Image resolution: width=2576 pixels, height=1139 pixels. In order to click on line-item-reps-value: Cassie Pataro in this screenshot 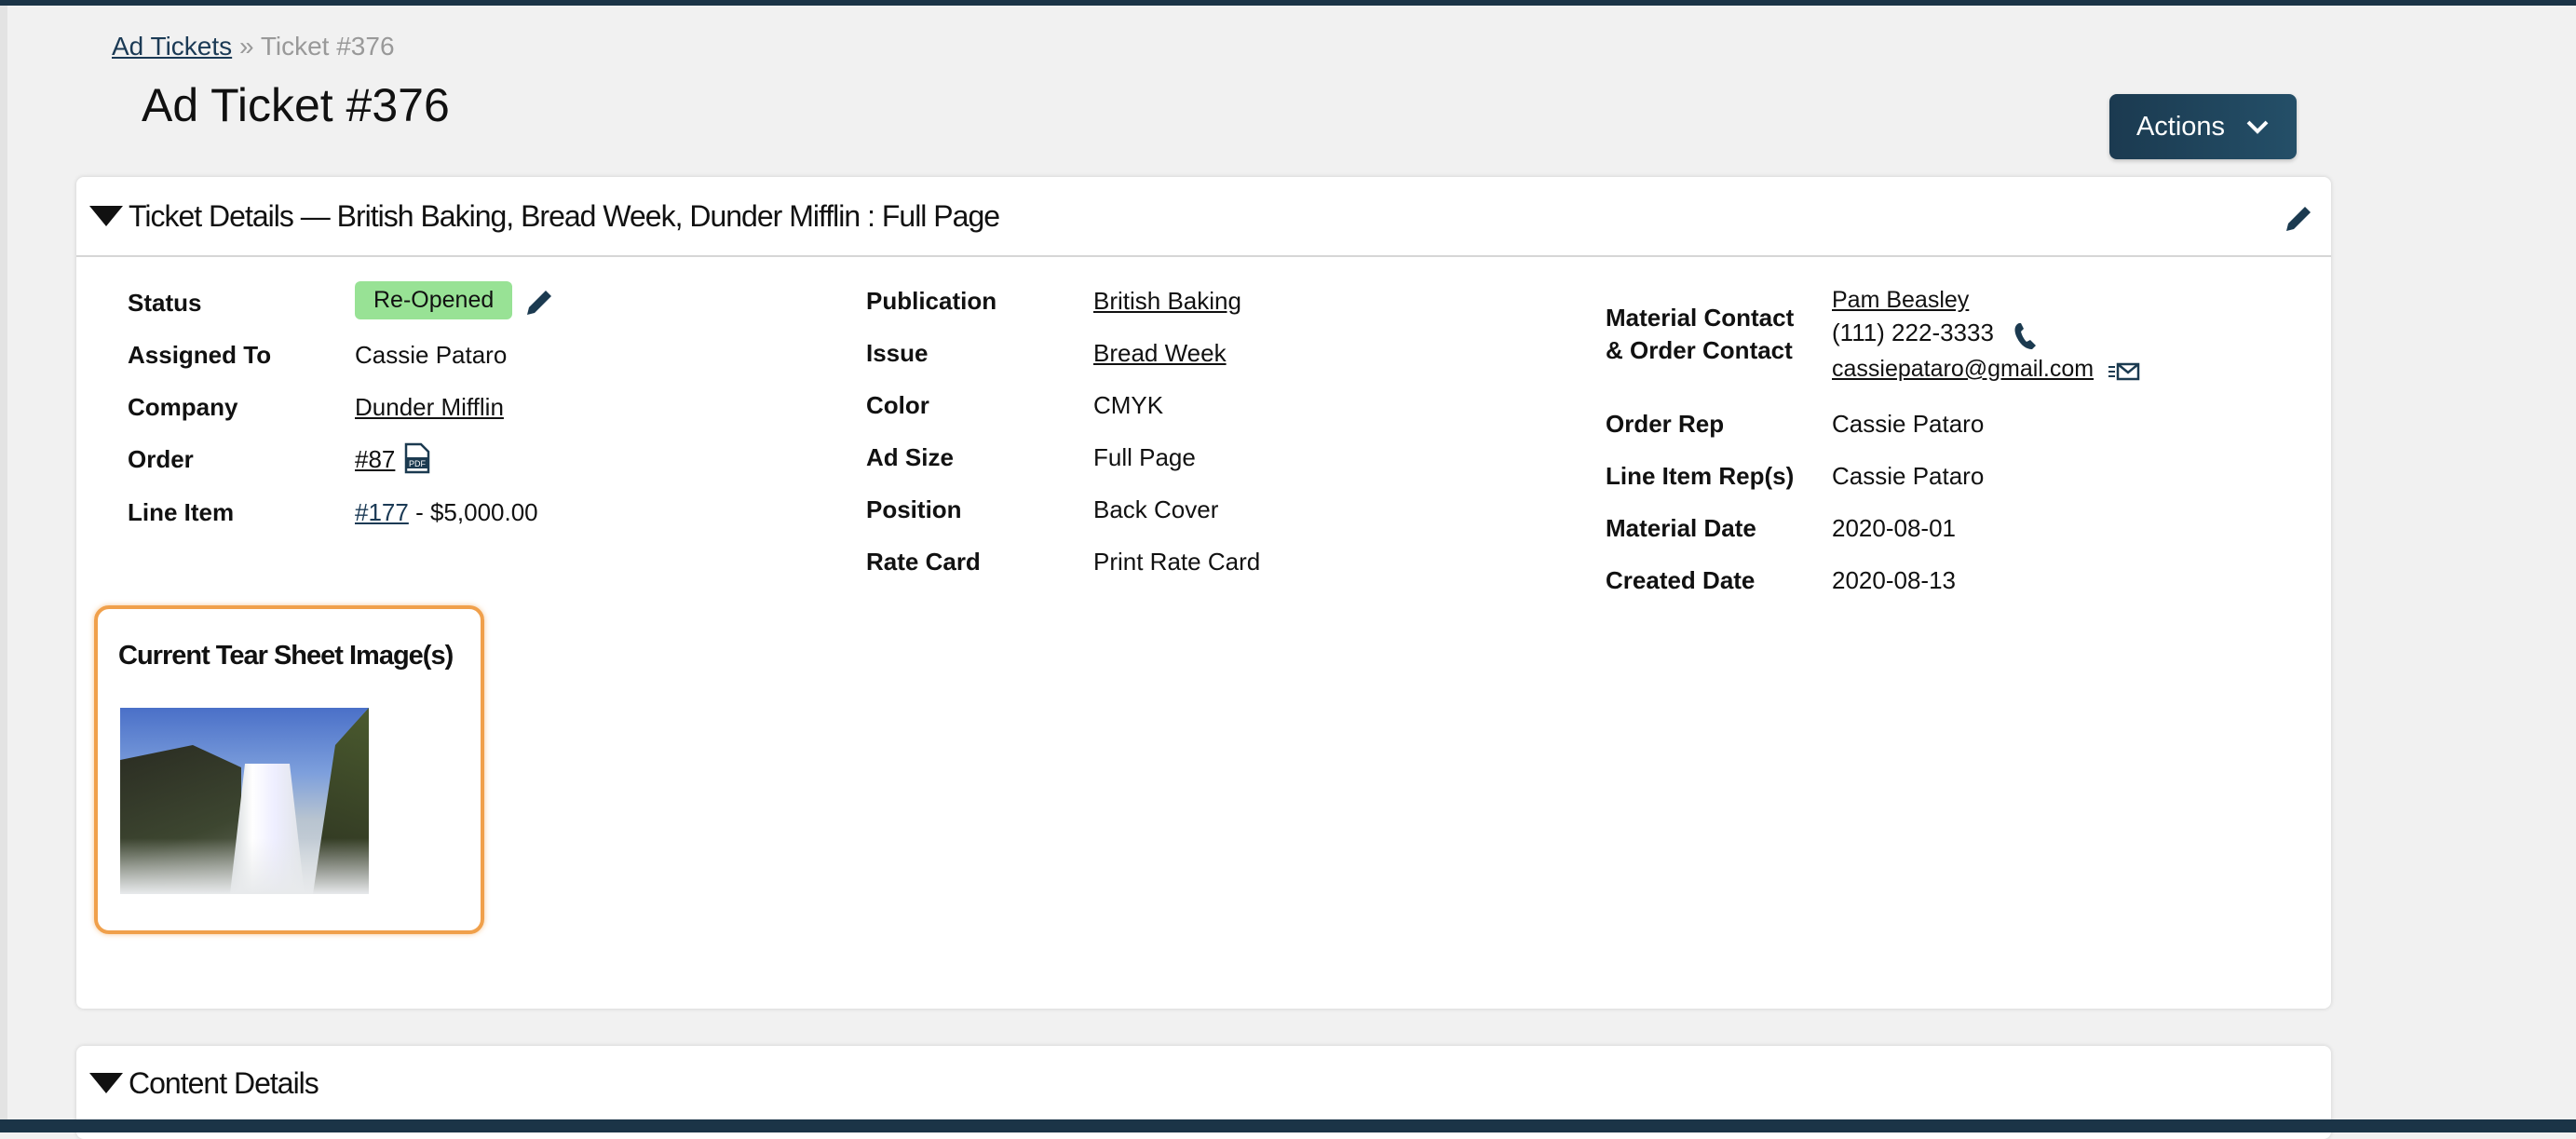, I will do `click(1908, 476)`.